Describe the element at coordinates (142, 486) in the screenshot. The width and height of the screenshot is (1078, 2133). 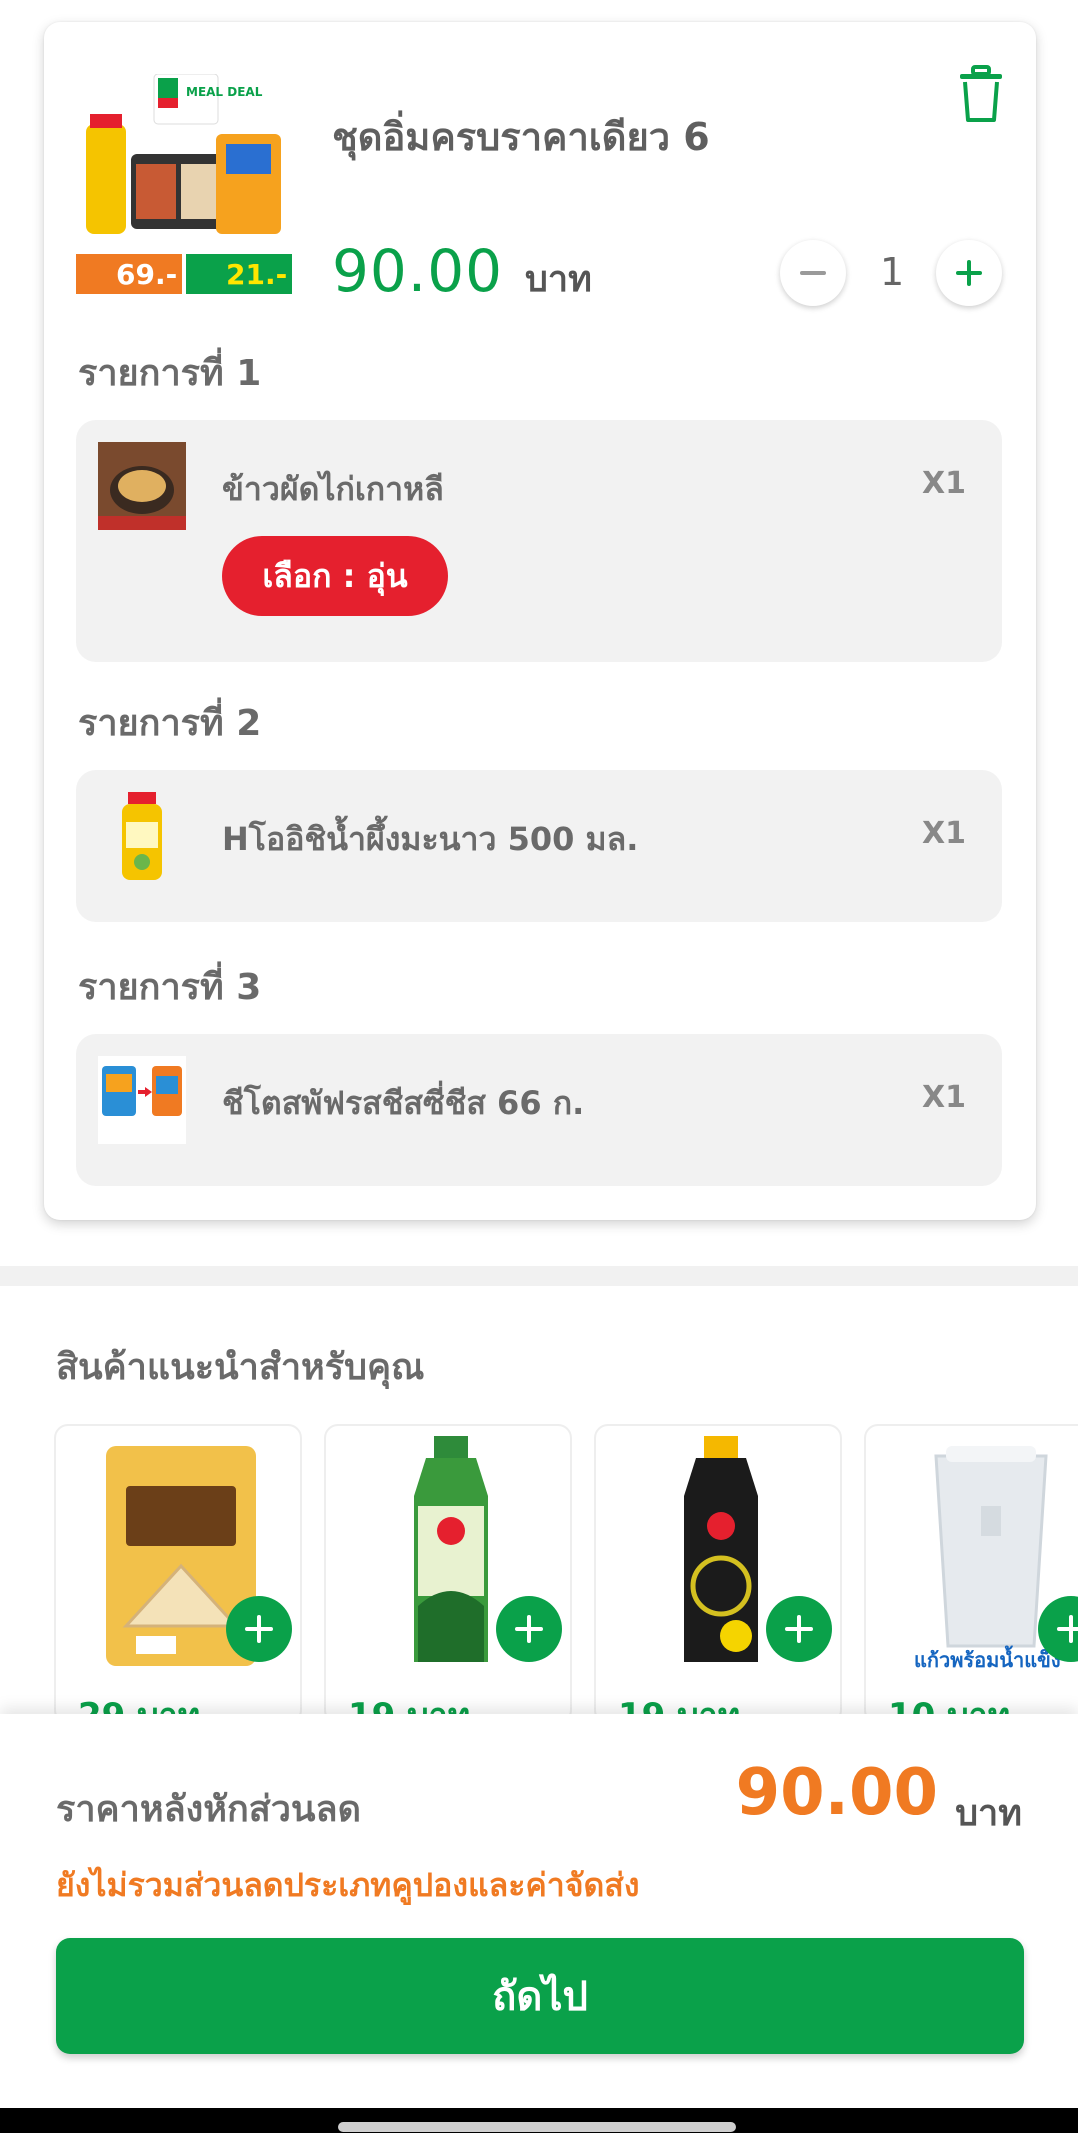
I see `korean-fried-rice-thumbnail` at that location.